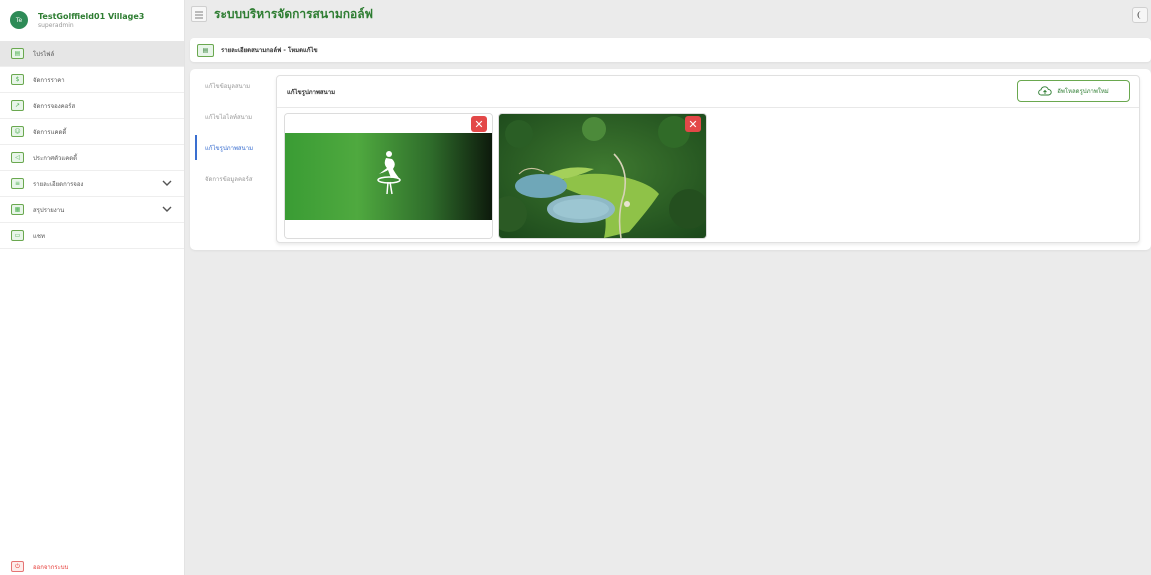 The height and width of the screenshot is (575, 1151). I want to click on course-logo-image, so click(388, 176).